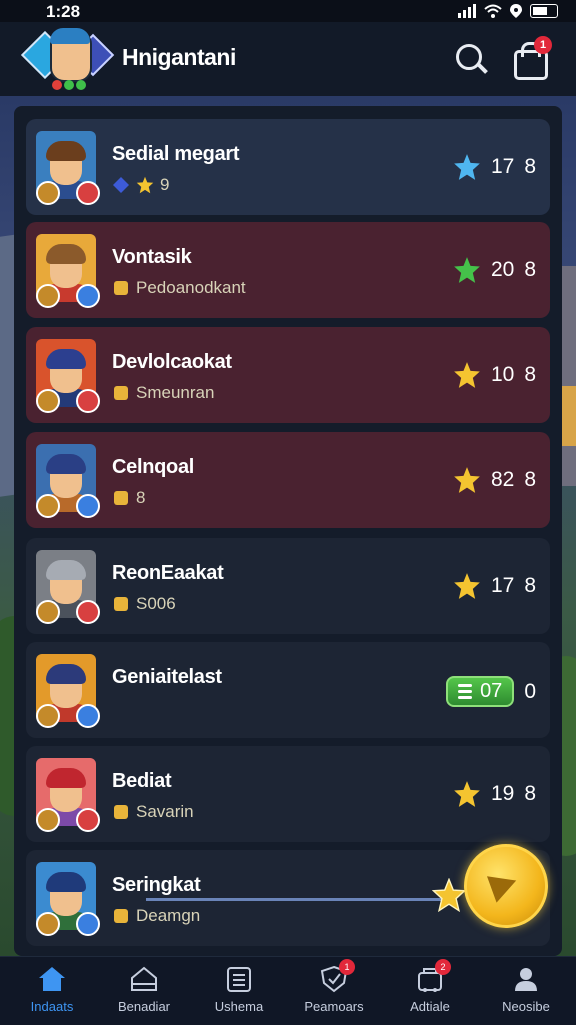 The width and height of the screenshot is (576, 1025). I want to click on player-subtitle: Pedoanodkant, so click(179, 288).